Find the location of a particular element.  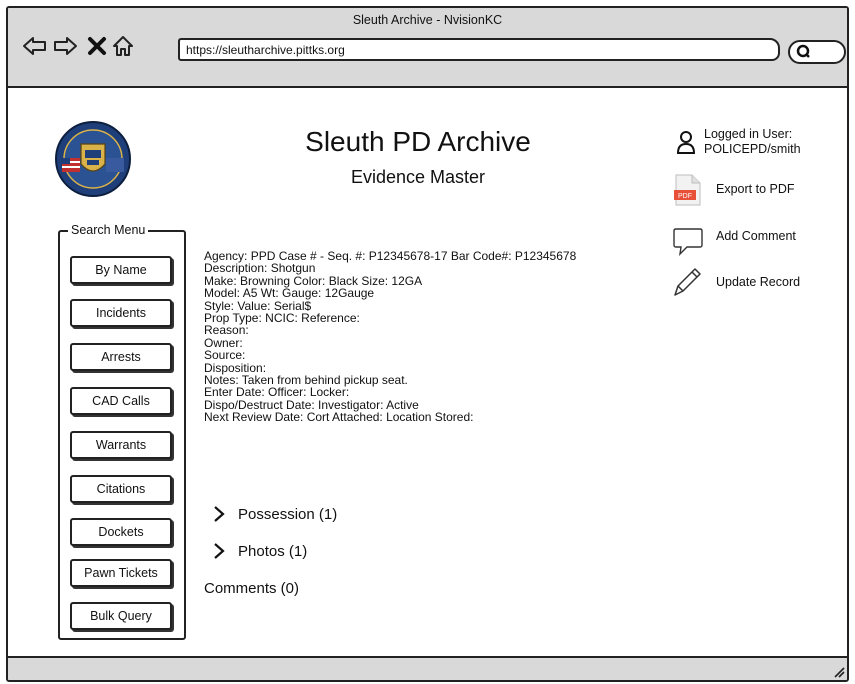

comment-bubble-icon is located at coordinates (688, 242).